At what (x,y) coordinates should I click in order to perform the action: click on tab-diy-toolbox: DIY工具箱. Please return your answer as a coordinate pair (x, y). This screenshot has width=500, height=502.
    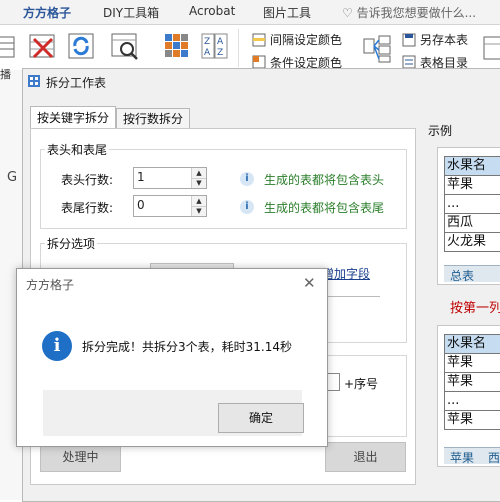
    Looking at the image, I should click on (131, 12).